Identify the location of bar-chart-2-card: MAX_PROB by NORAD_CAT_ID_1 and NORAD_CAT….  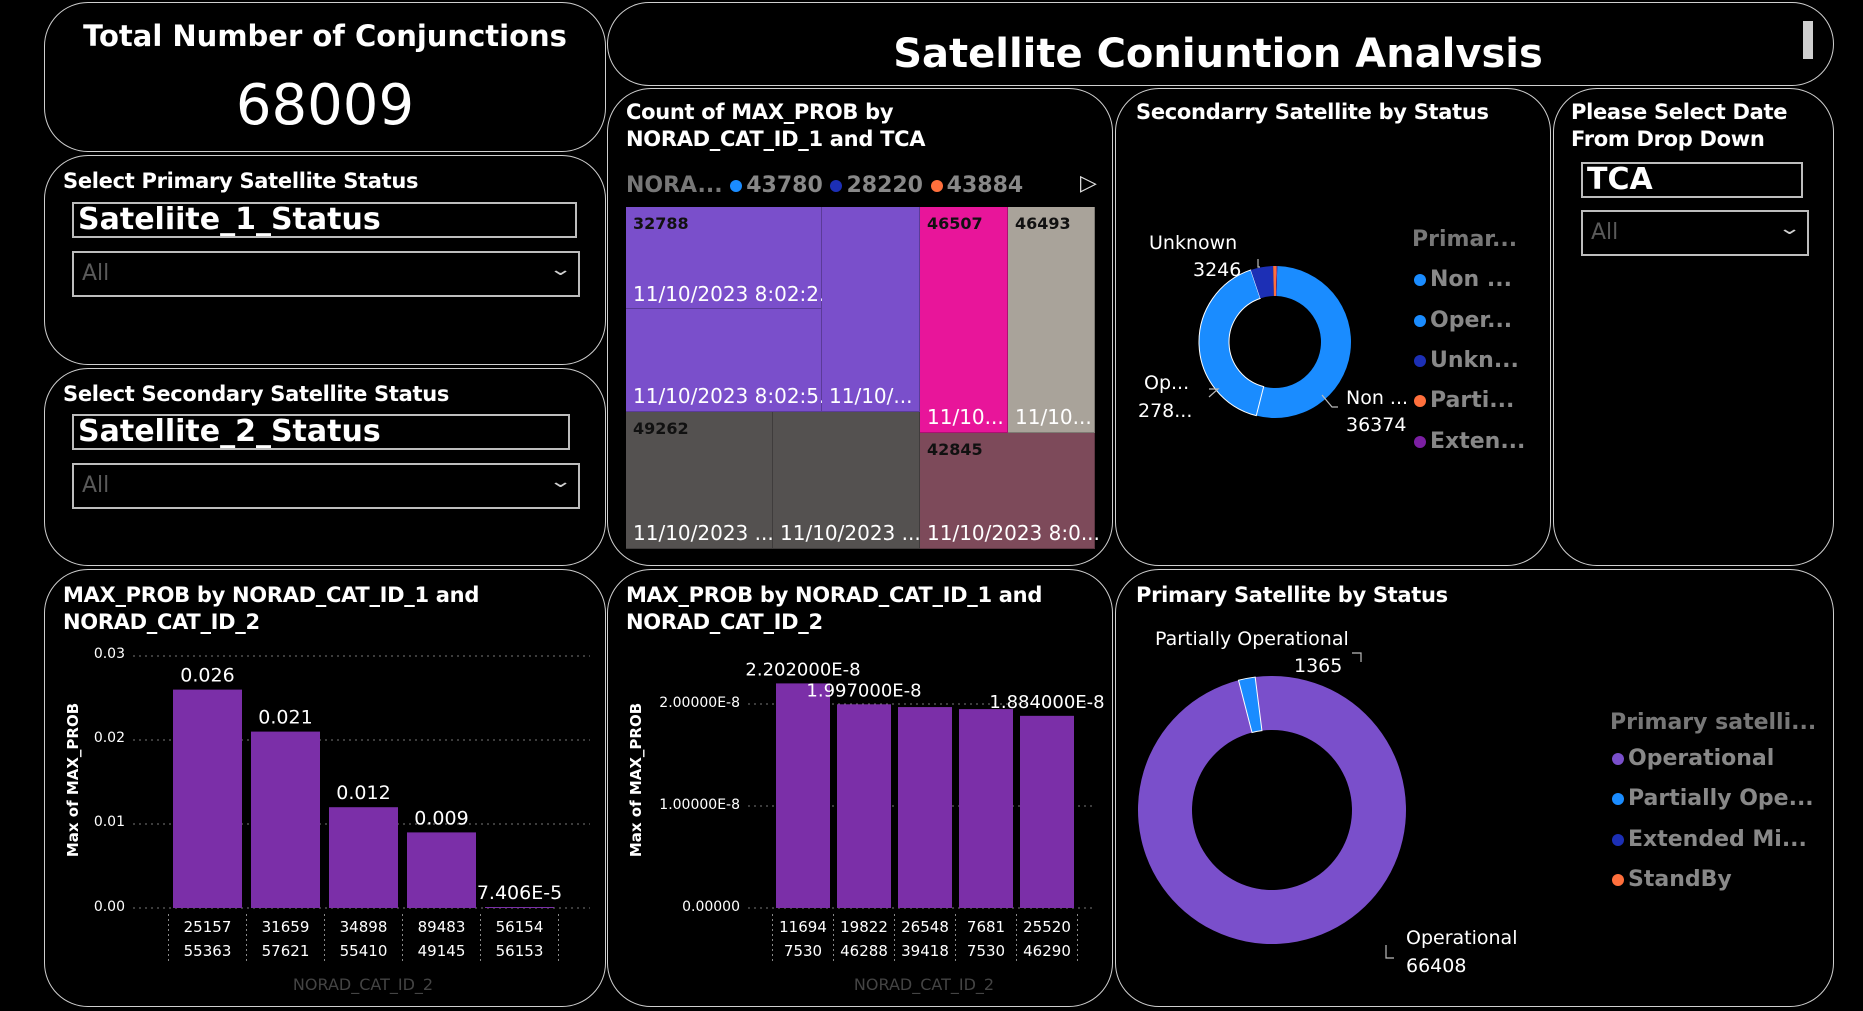
(860, 788).